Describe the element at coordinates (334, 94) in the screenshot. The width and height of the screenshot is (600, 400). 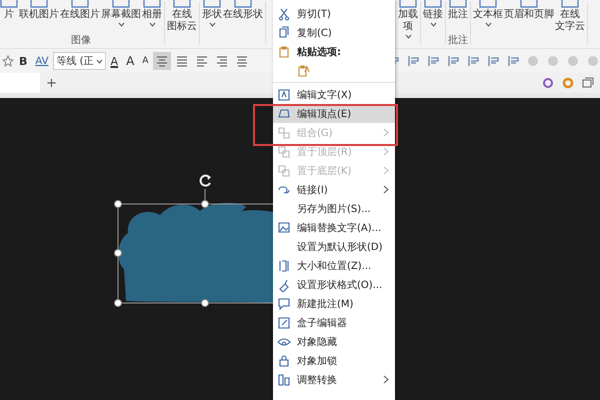
I see `menu-item: 编辑文字(X)` at that location.